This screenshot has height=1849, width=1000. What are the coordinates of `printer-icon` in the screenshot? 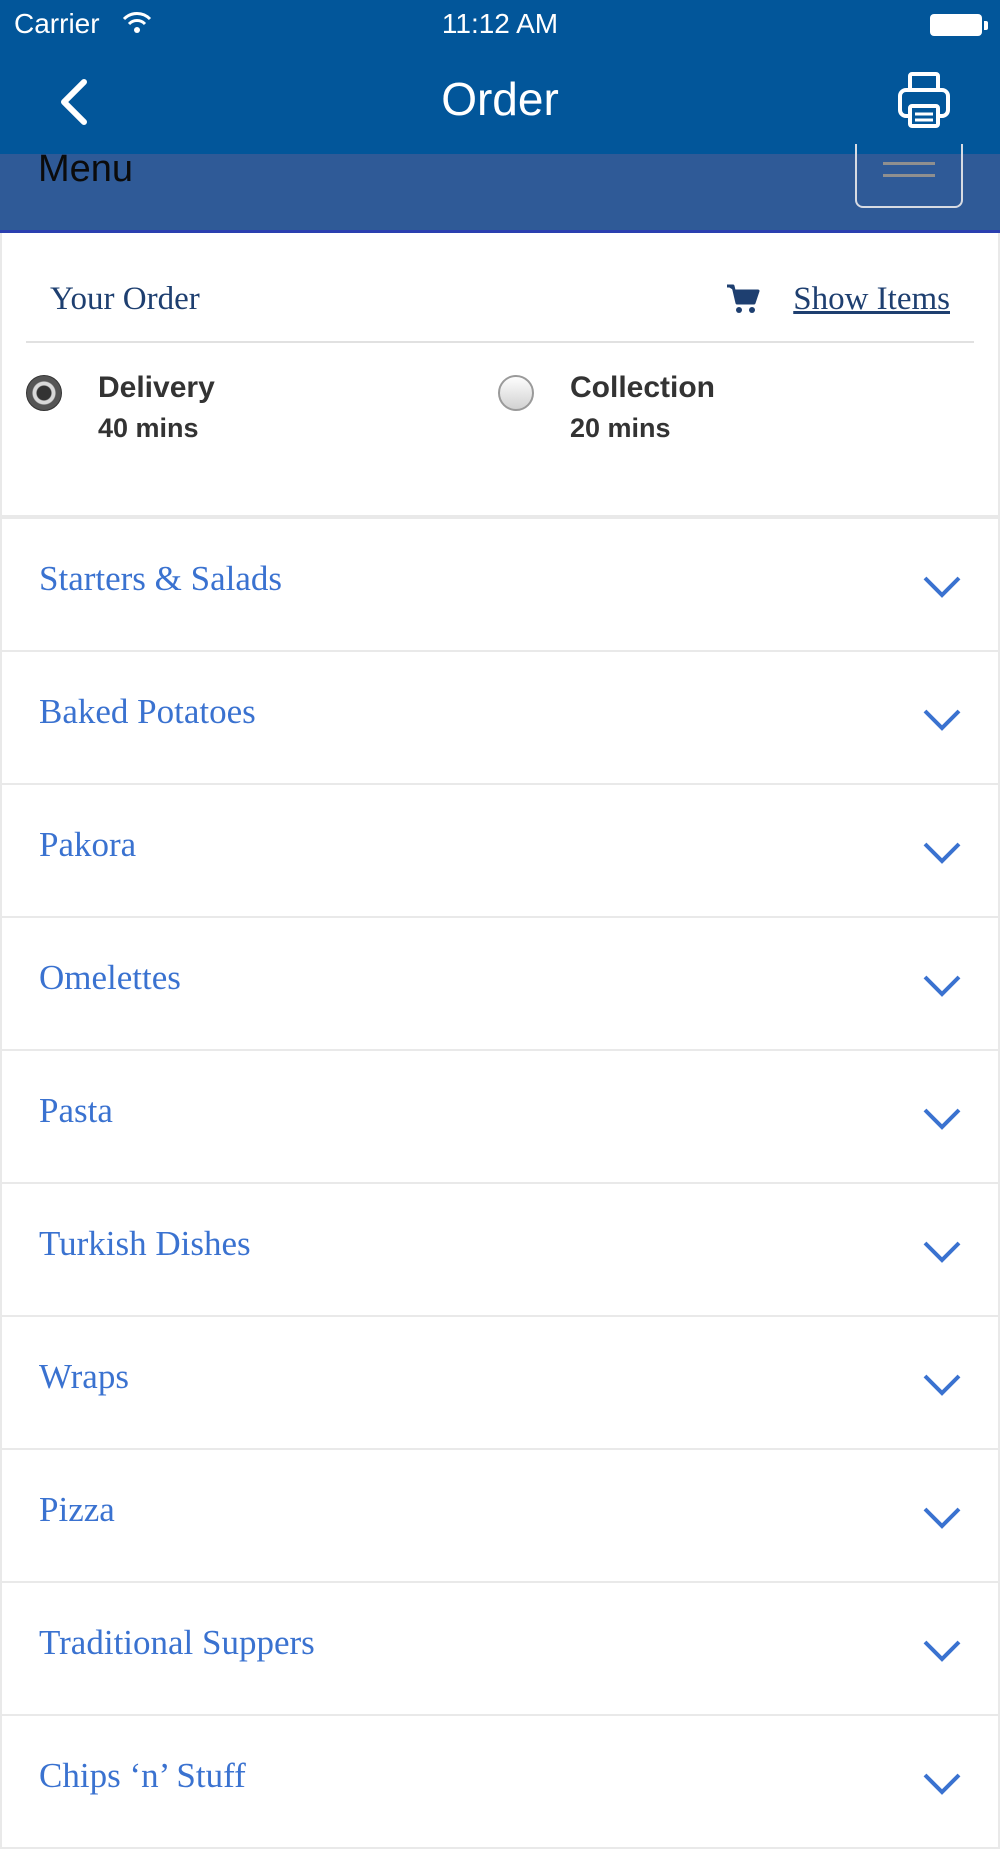 It's located at (924, 100).